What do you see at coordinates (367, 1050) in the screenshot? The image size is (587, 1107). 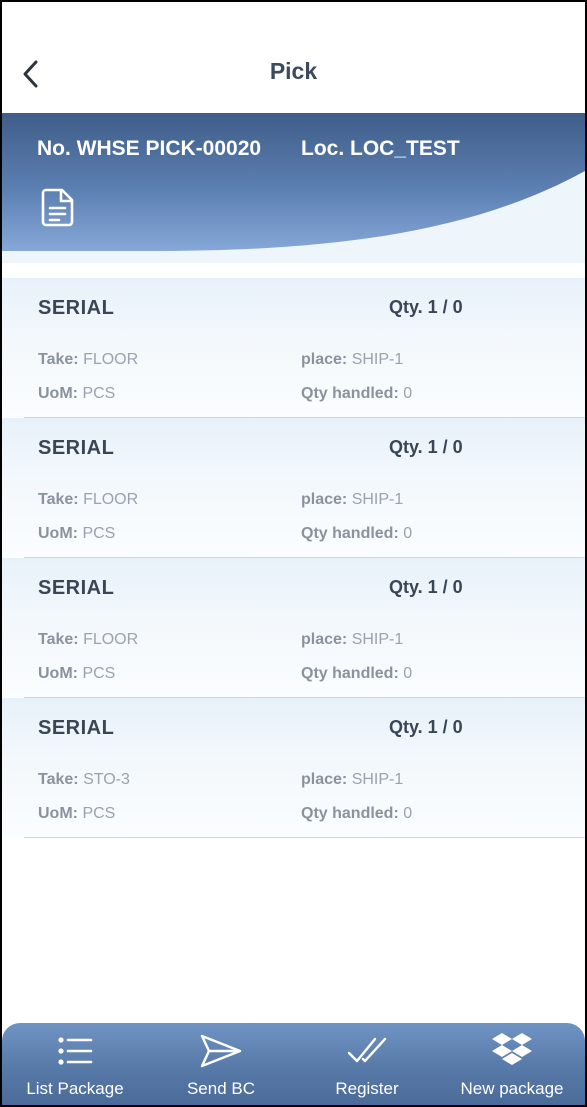 I see `double-check-icon` at bounding box center [367, 1050].